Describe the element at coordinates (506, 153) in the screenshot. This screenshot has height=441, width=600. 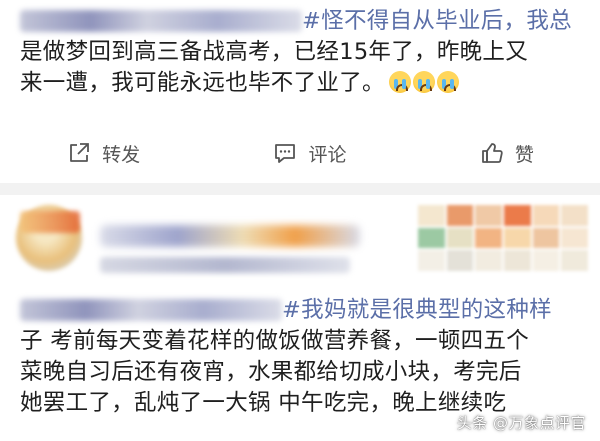
I see `like-button: 赞` at that location.